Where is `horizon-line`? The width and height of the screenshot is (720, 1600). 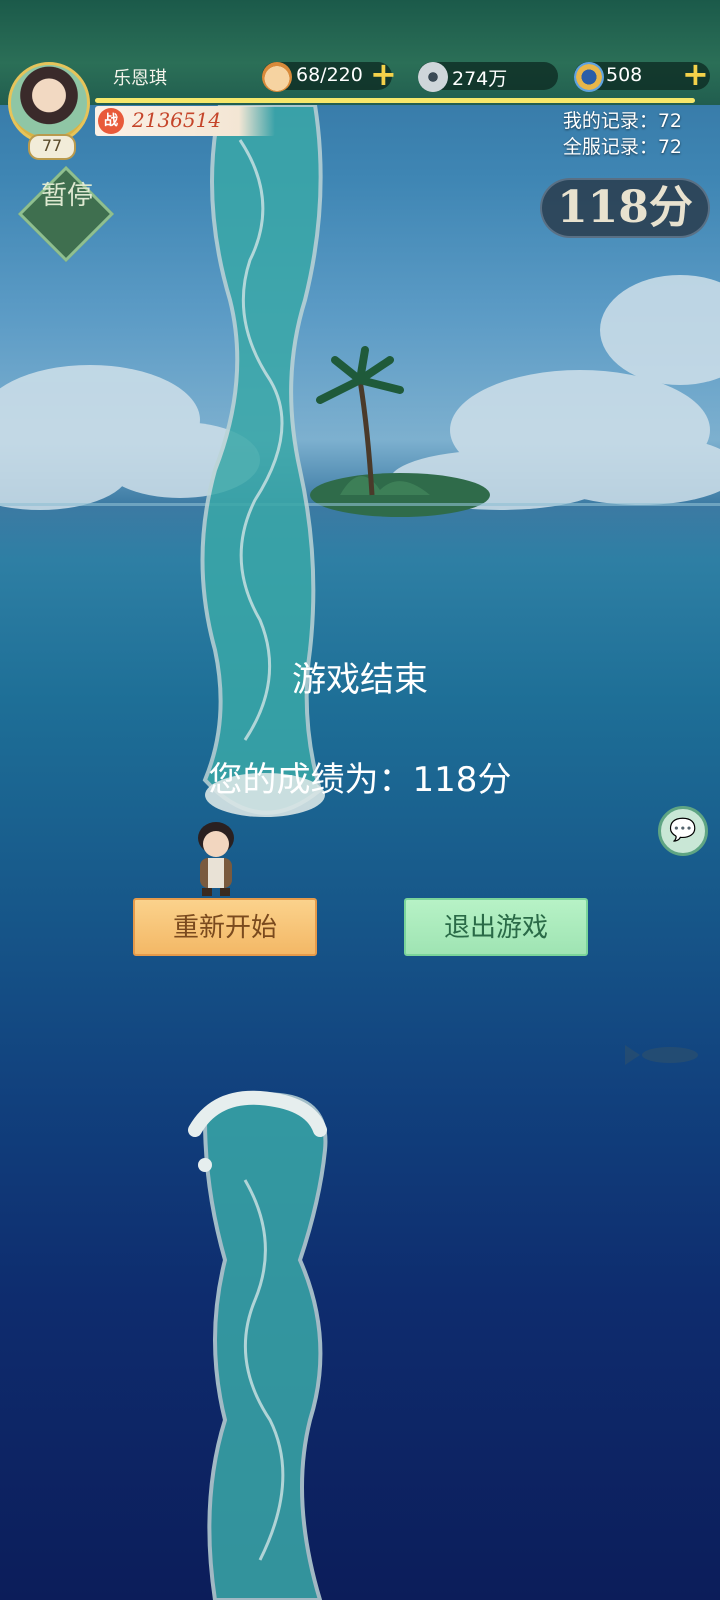 horizon-line is located at coordinates (360, 504).